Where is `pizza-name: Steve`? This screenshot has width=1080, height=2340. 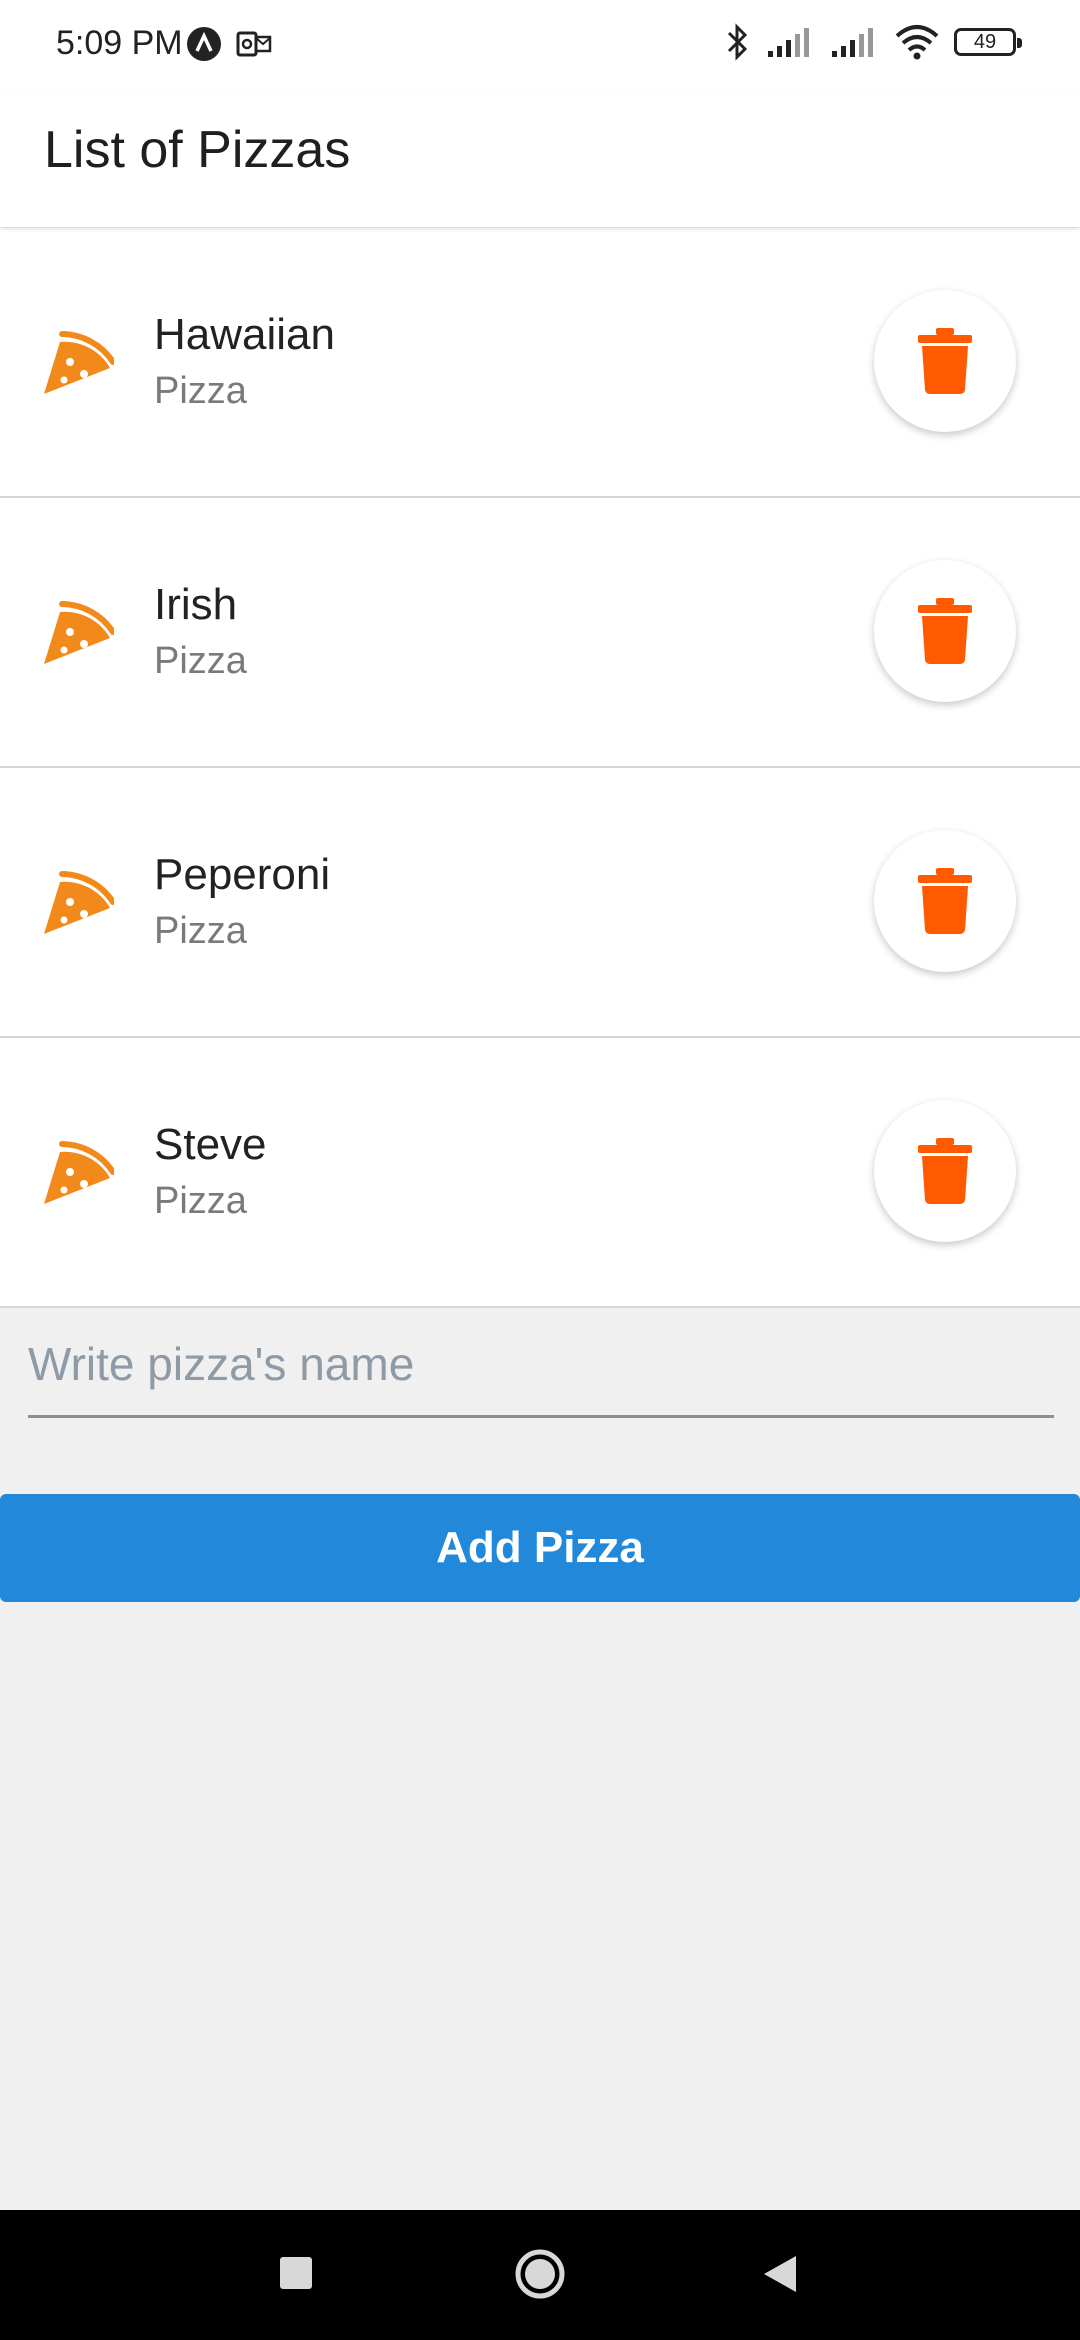
pizza-name: Steve is located at coordinates (210, 1144).